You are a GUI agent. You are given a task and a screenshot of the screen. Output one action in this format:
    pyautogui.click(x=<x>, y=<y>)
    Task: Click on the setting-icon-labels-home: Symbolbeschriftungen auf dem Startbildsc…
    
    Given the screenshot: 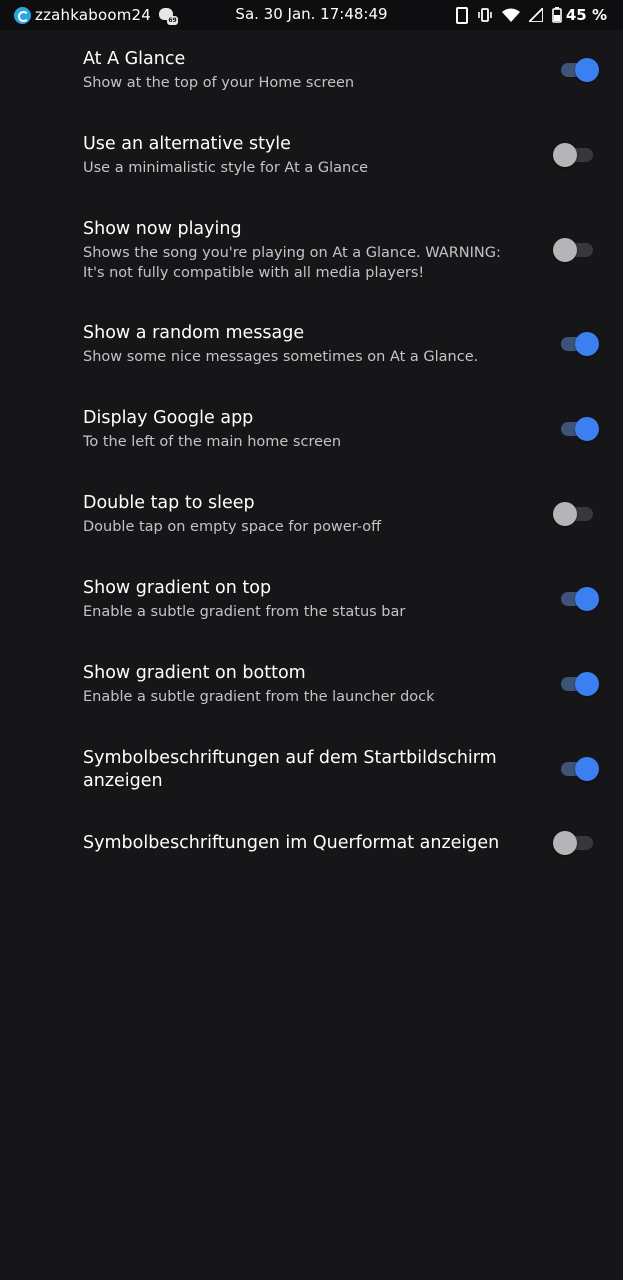 What is the action you would take?
    pyautogui.click(x=311, y=771)
    